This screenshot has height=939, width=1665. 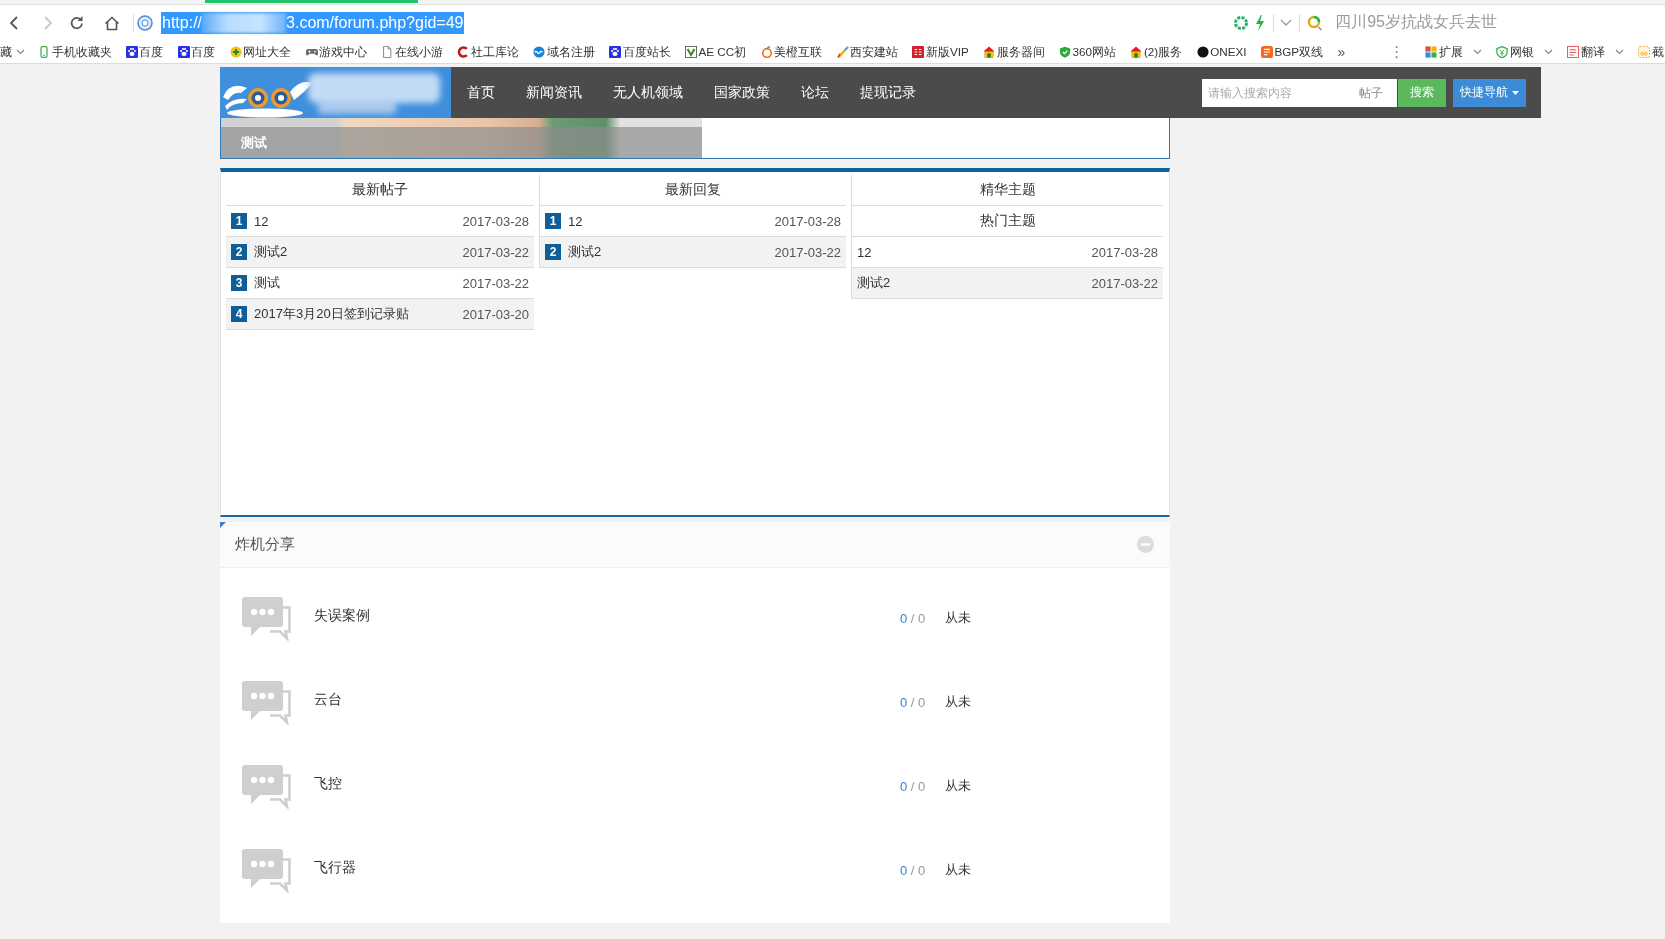 What do you see at coordinates (1156, 51) in the screenshot?
I see `bookmark-link: (2)服务` at bounding box center [1156, 51].